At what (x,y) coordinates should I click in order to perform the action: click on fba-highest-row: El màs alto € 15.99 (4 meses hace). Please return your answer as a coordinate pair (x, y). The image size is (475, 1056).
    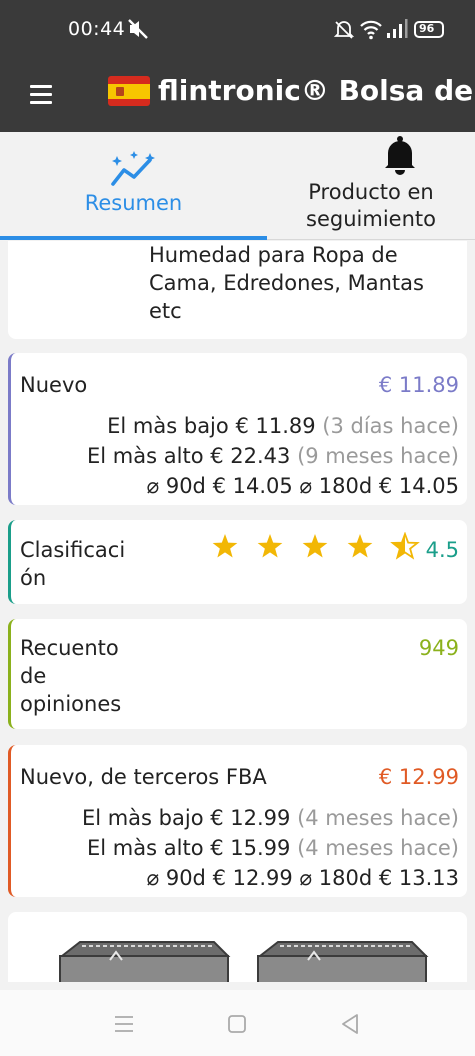
    Looking at the image, I should click on (273, 848).